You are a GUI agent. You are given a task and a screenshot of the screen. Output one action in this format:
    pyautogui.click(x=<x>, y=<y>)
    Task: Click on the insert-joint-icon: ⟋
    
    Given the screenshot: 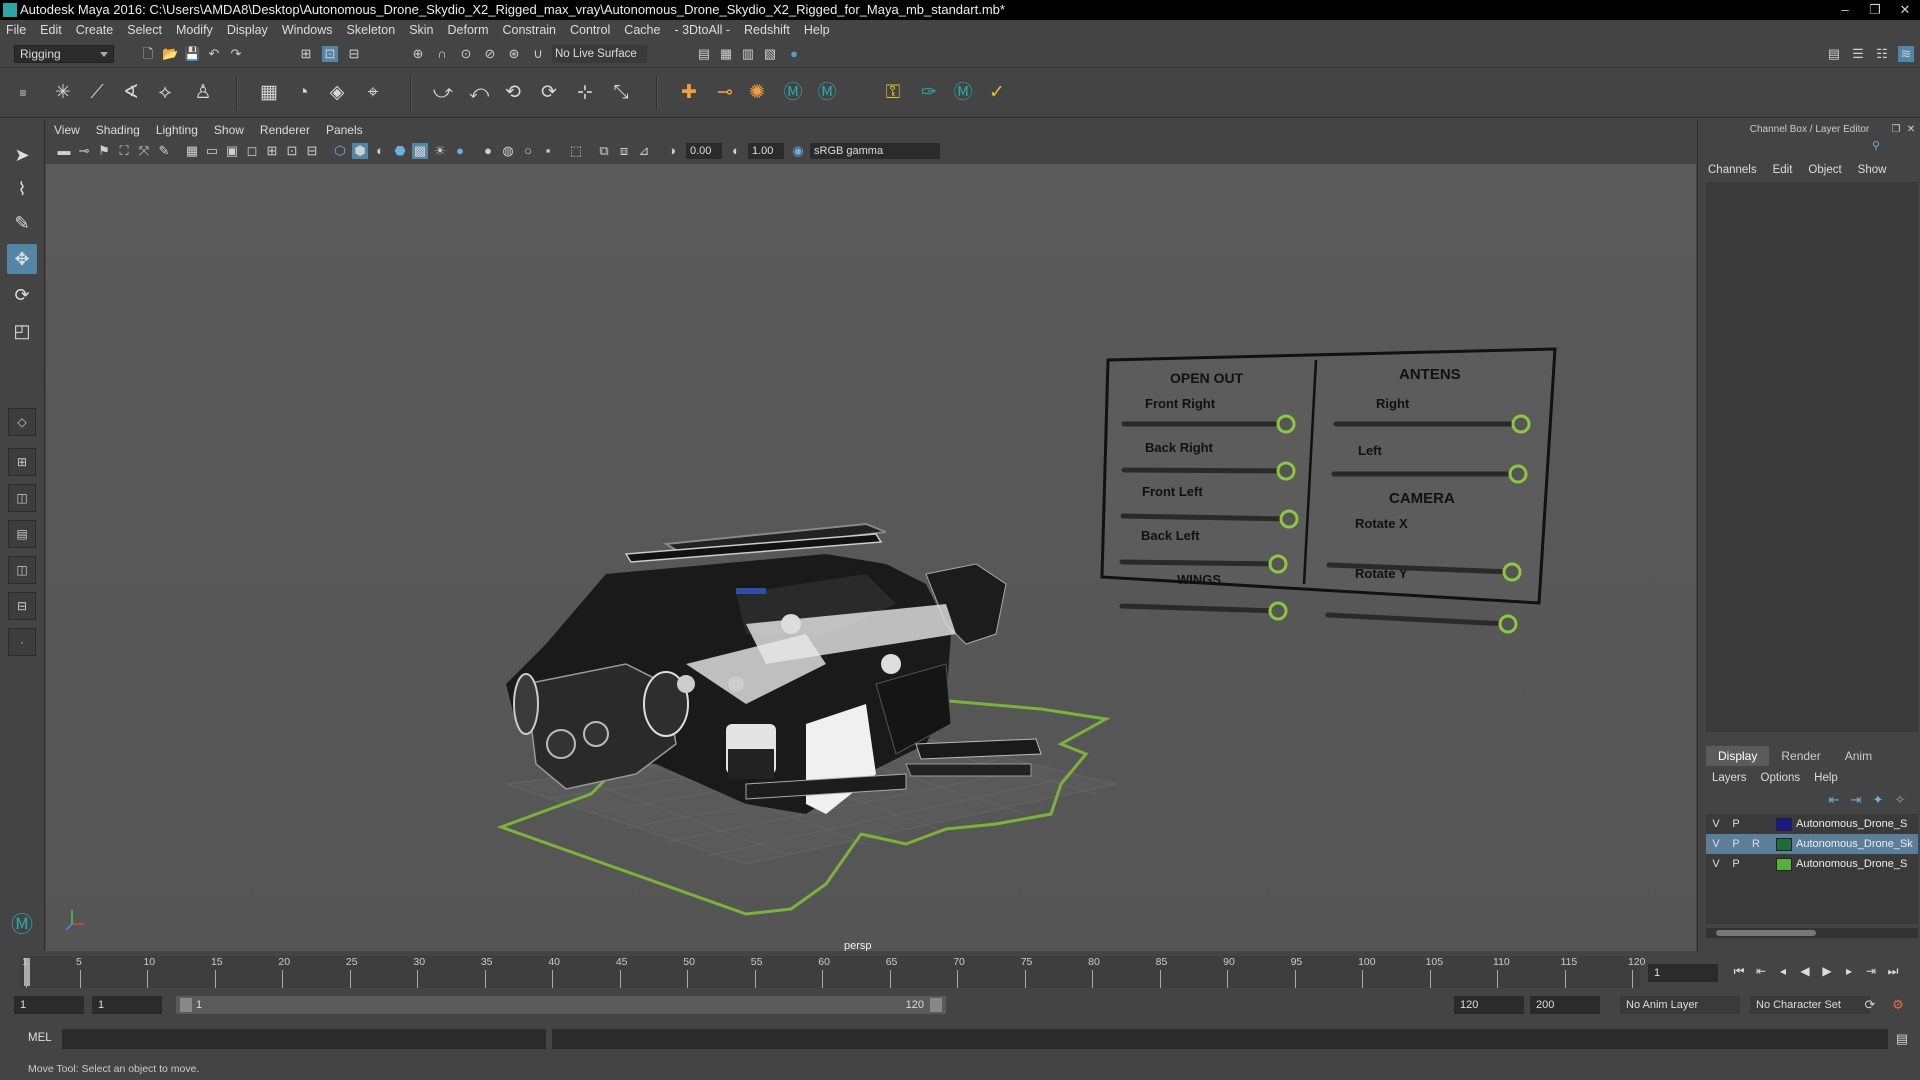 What is the action you would take?
    pyautogui.click(x=97, y=93)
    